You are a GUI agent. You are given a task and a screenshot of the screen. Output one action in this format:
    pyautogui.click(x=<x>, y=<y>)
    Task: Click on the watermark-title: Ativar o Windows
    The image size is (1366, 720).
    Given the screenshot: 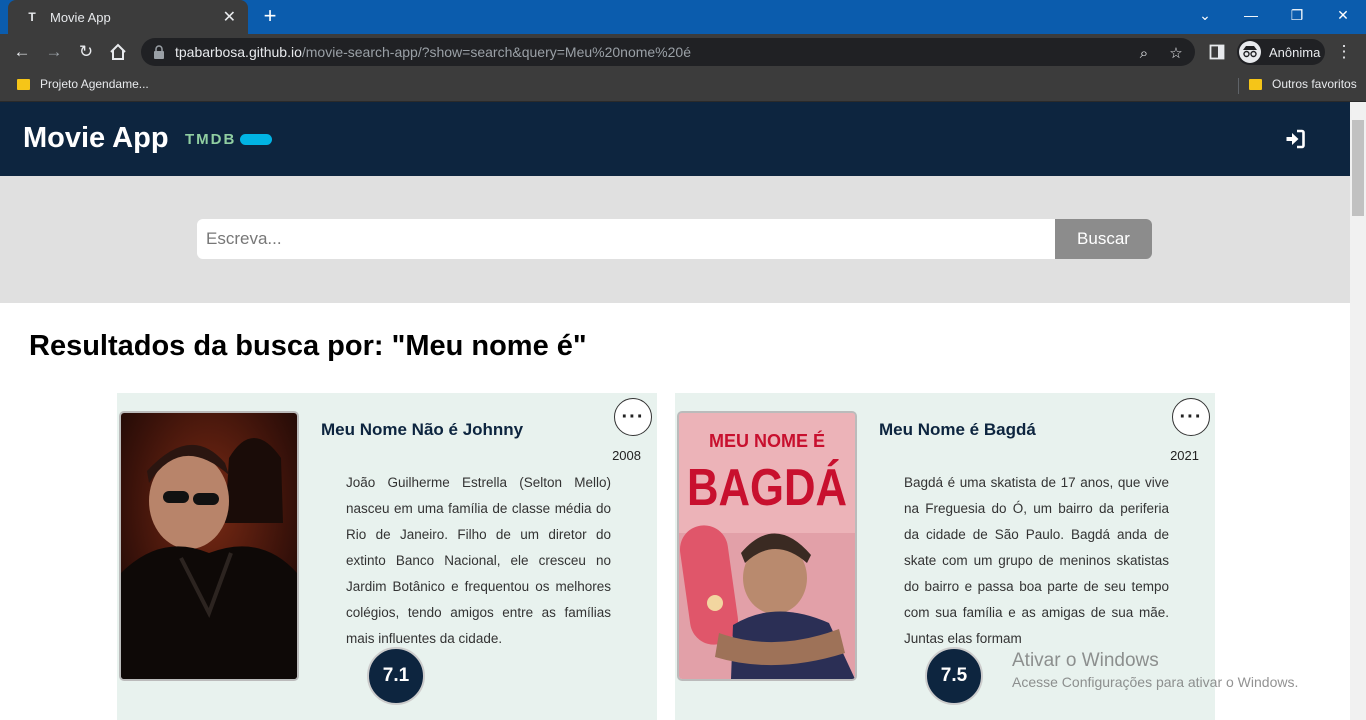 What is the action you would take?
    pyautogui.click(x=1085, y=660)
    